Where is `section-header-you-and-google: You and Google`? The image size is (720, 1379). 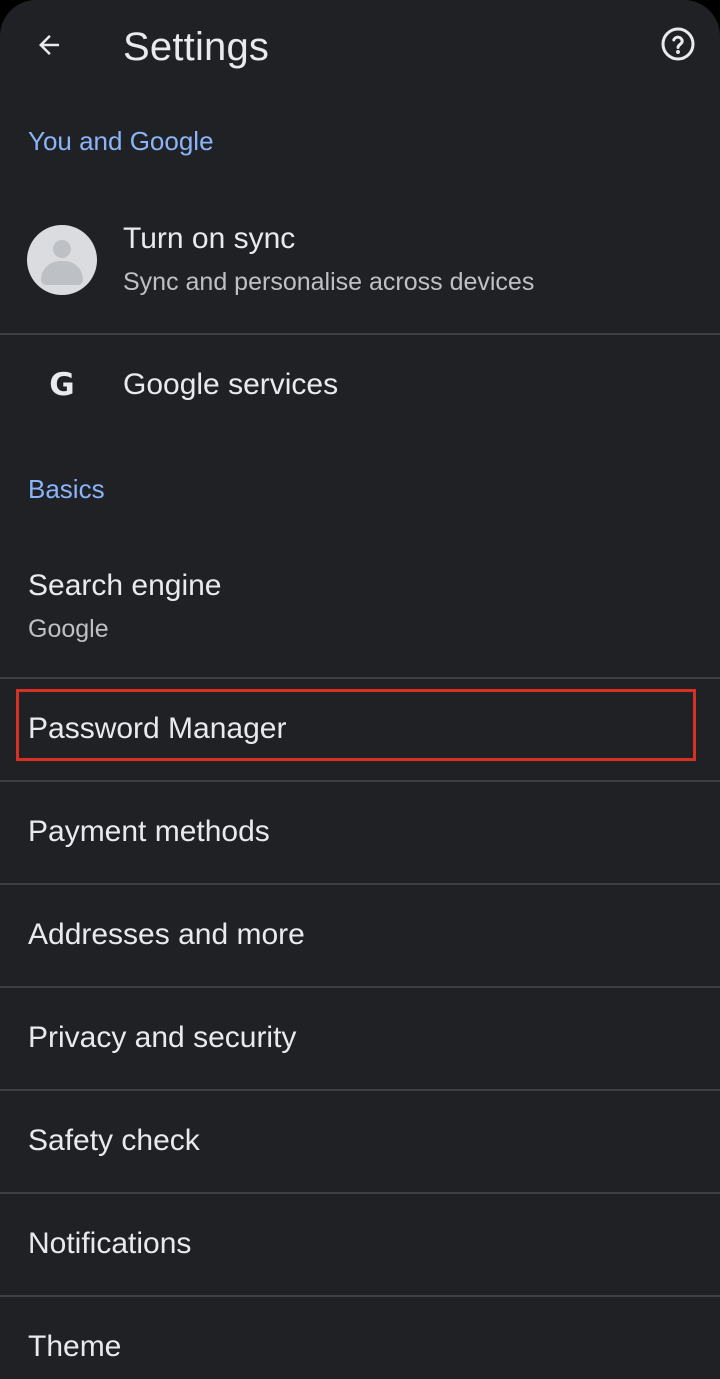
section-header-you-and-google: You and Google is located at coordinates (121, 141).